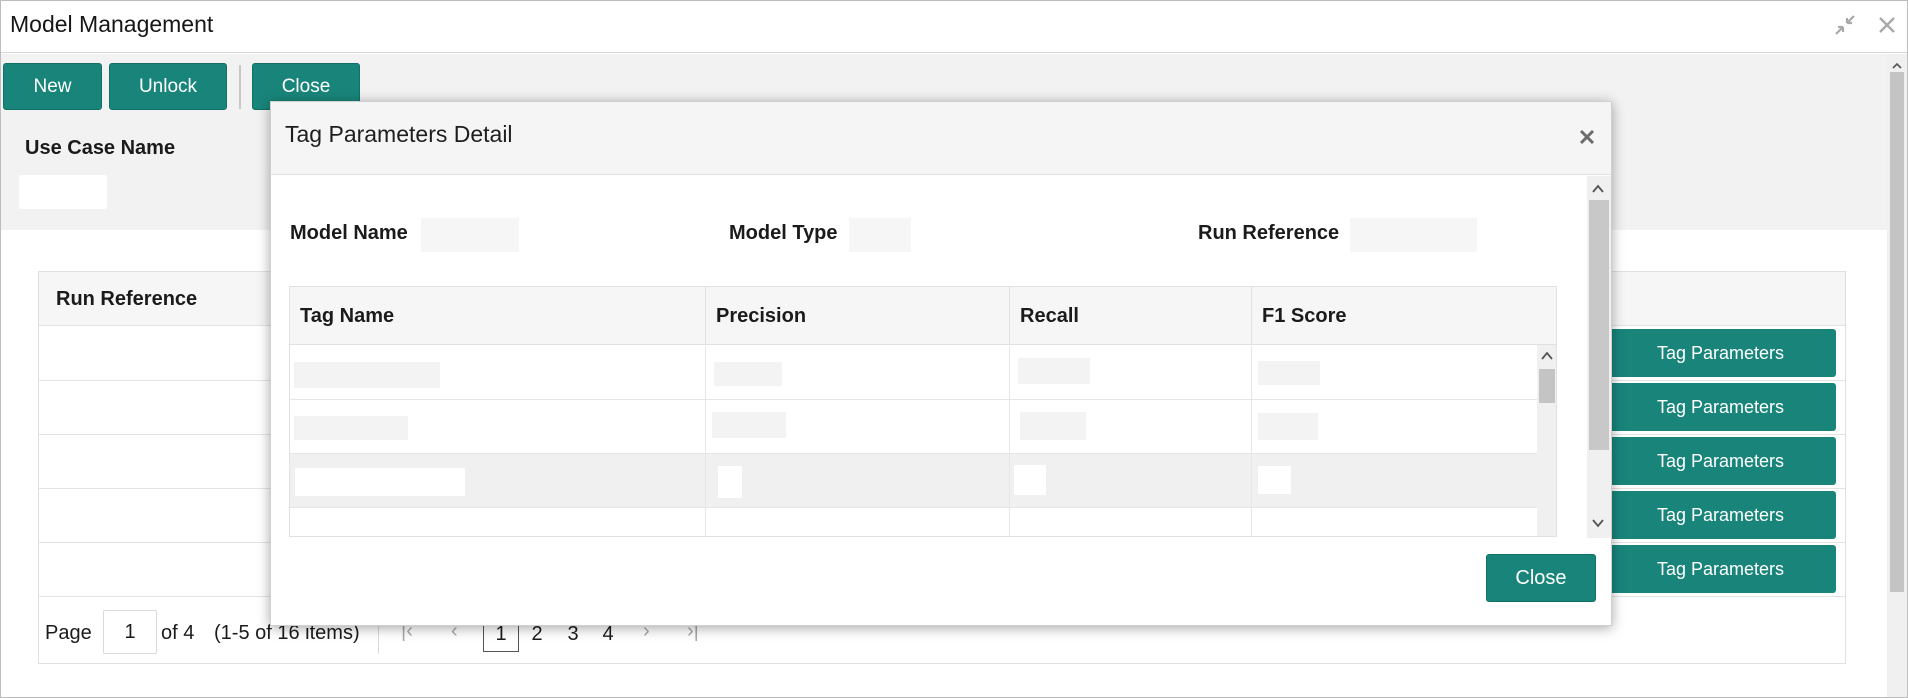 The width and height of the screenshot is (1908, 698). What do you see at coordinates (1541, 578) in the screenshot?
I see `dialog-close-button: Close` at bounding box center [1541, 578].